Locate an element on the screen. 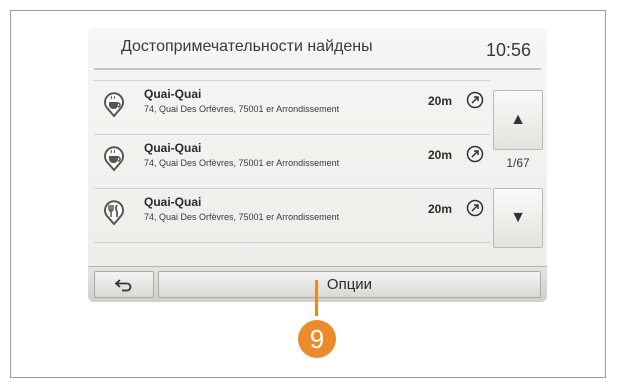  scroll-down-button: ▼ is located at coordinates (518, 218).